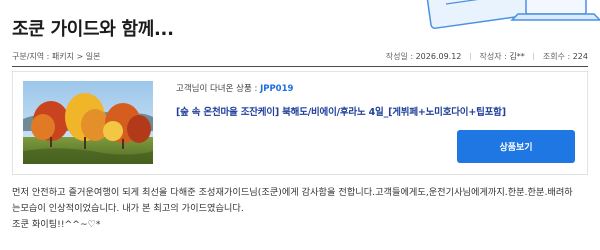 The width and height of the screenshot is (600, 250). I want to click on breadcrumb: 구분/지역 : 패키지 > 일본, so click(56, 56).